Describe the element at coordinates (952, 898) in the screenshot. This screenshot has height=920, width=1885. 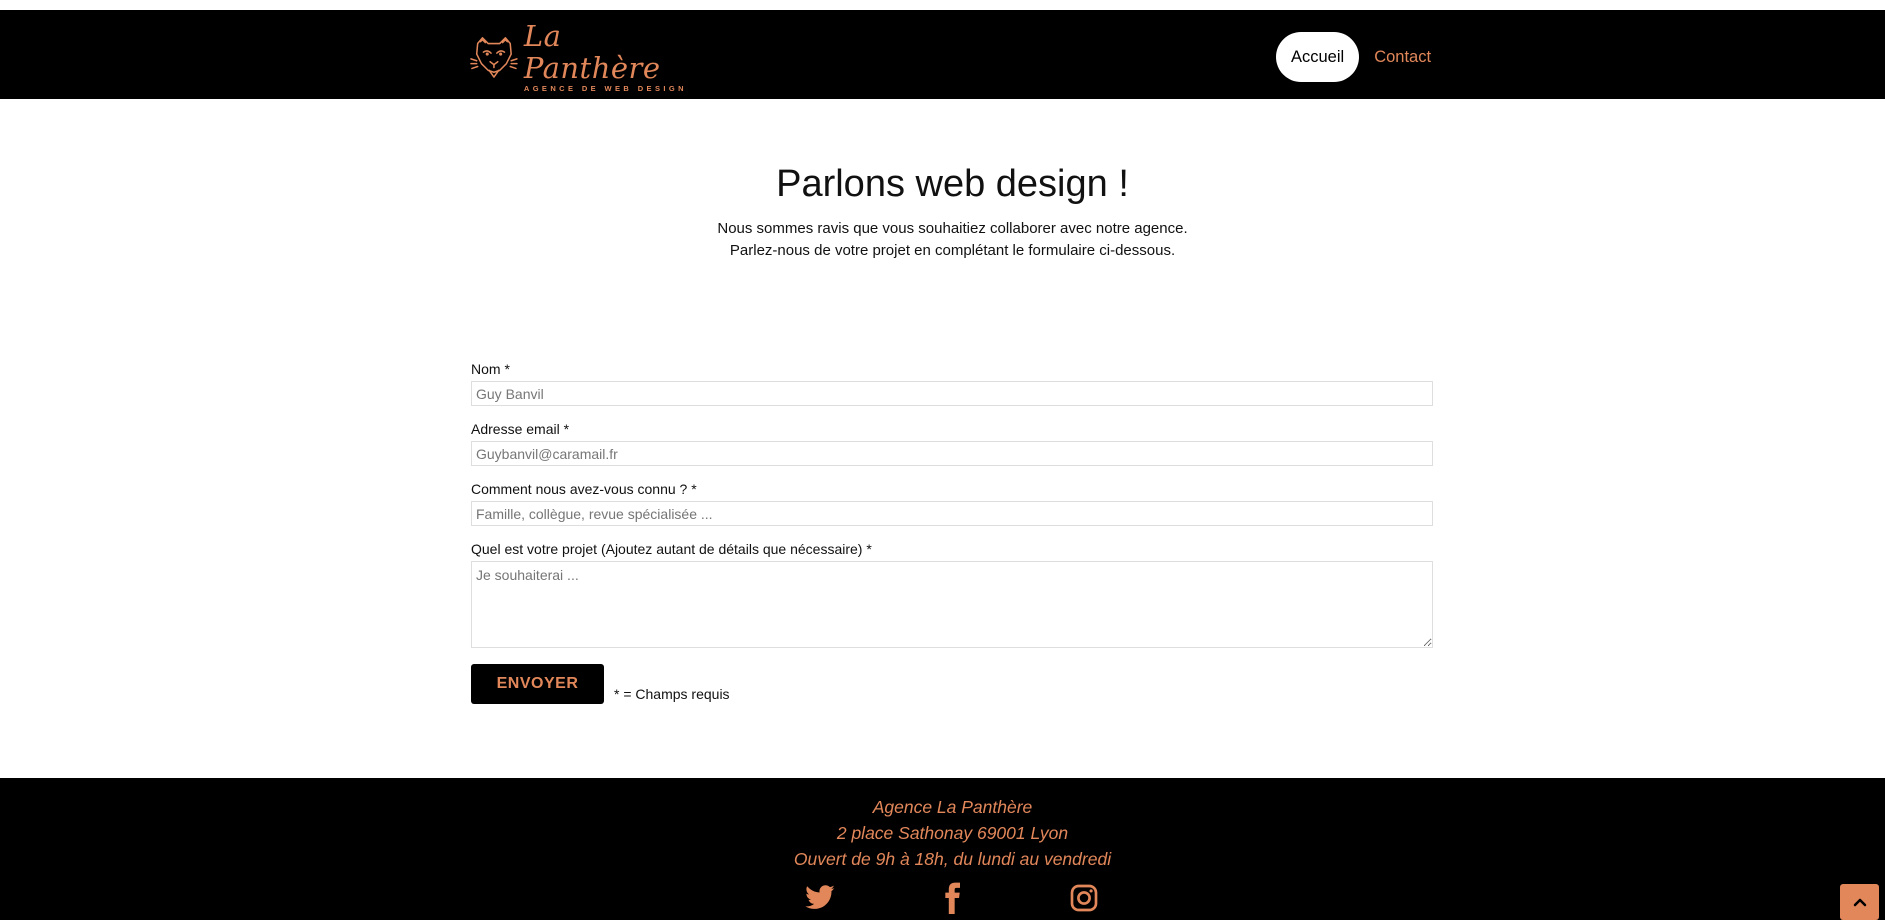
I see `facebook-icon` at that location.